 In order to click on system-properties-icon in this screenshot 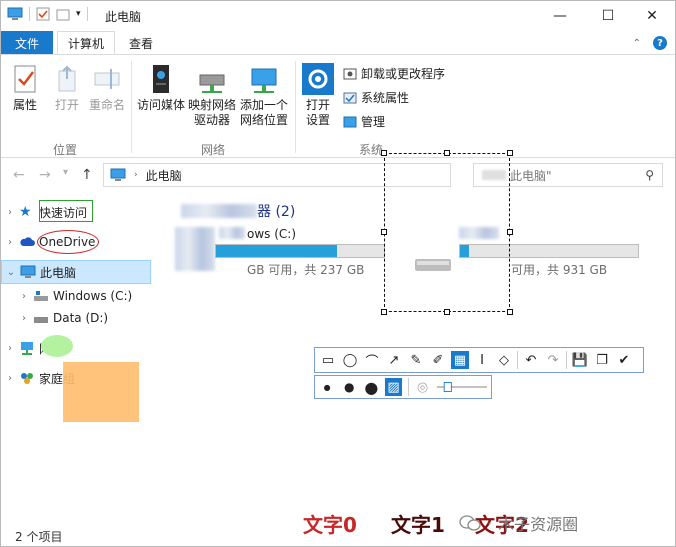, I will do `click(350, 97)`.